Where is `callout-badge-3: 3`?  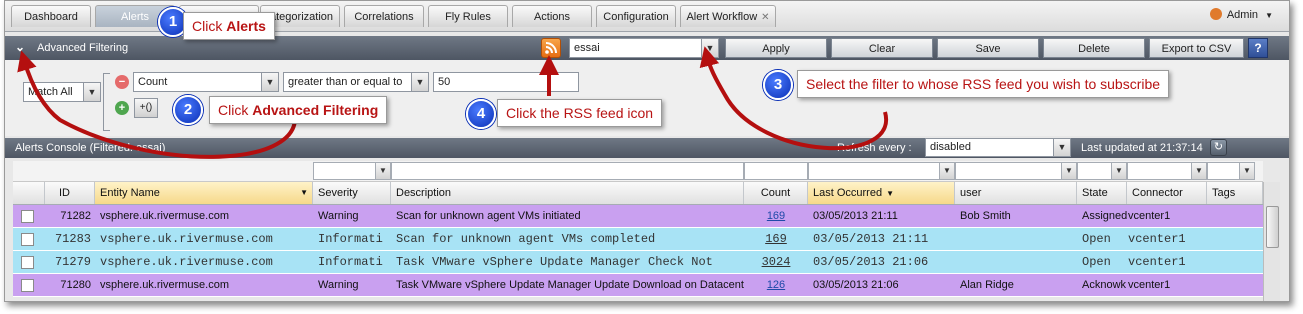
callout-badge-3: 3 is located at coordinates (778, 85).